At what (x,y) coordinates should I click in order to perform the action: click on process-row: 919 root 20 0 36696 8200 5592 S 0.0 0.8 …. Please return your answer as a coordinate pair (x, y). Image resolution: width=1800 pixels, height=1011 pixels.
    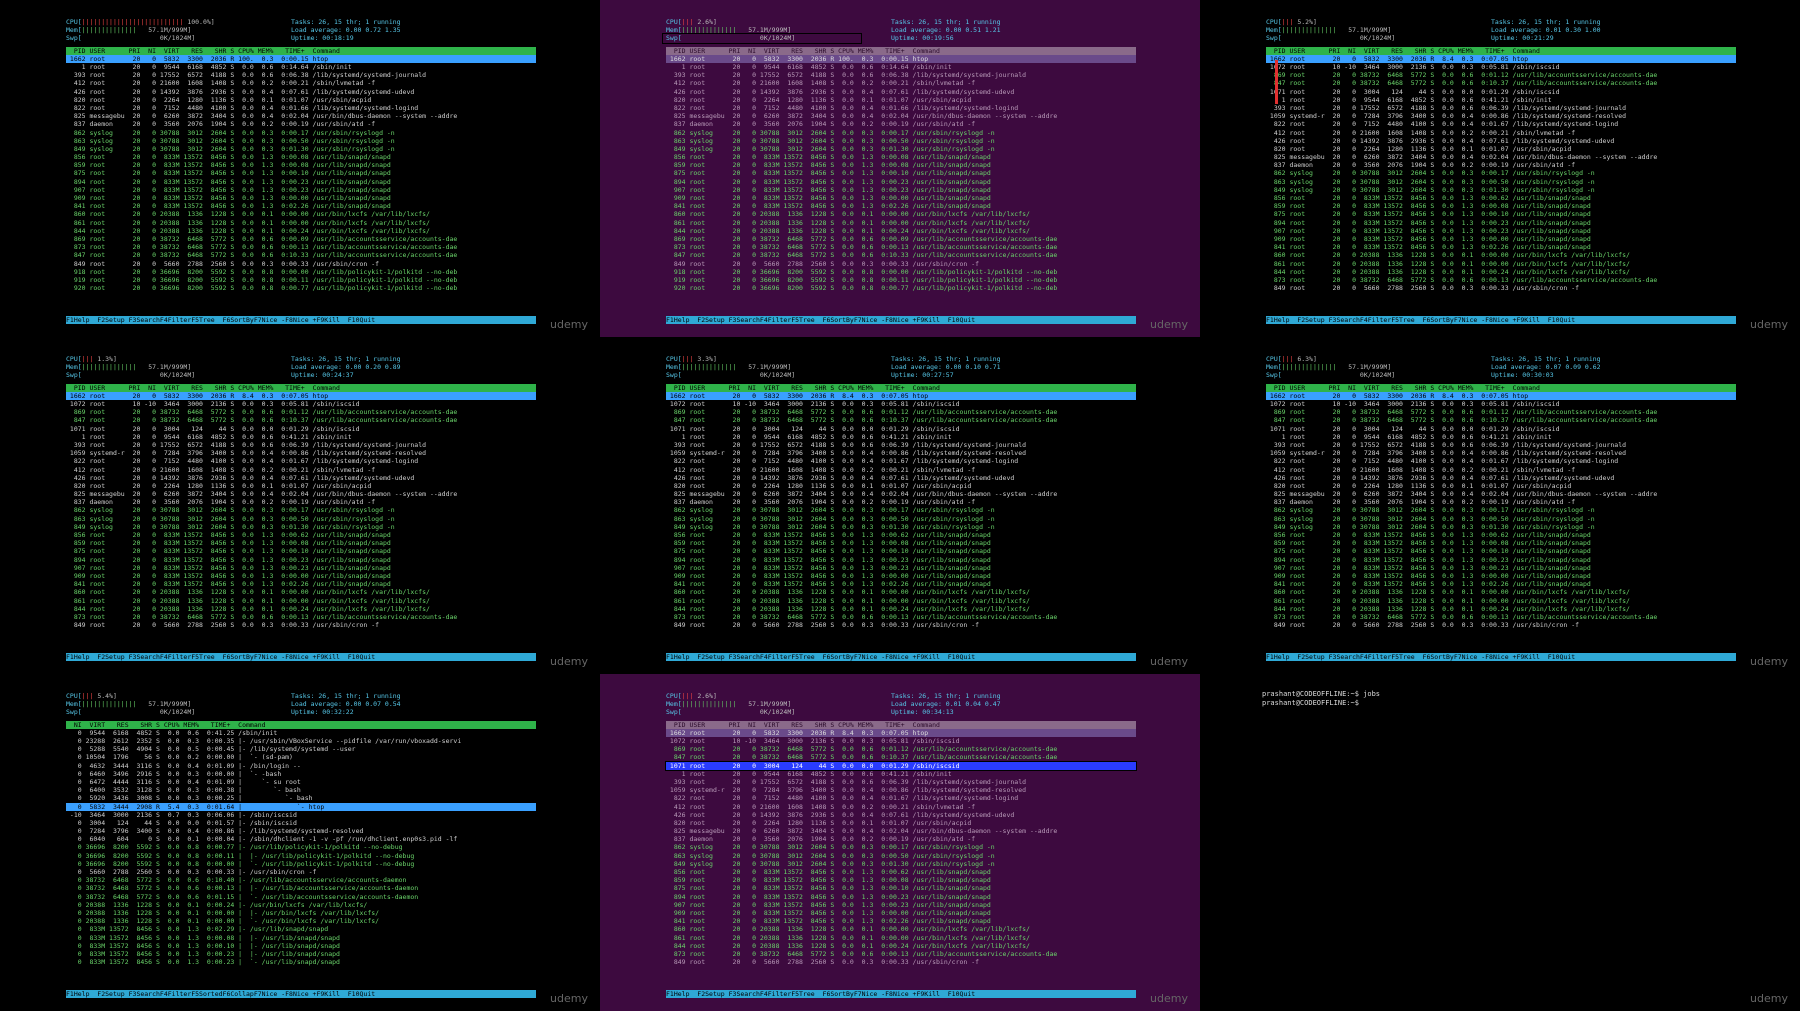
    Looking at the image, I should click on (301, 280).